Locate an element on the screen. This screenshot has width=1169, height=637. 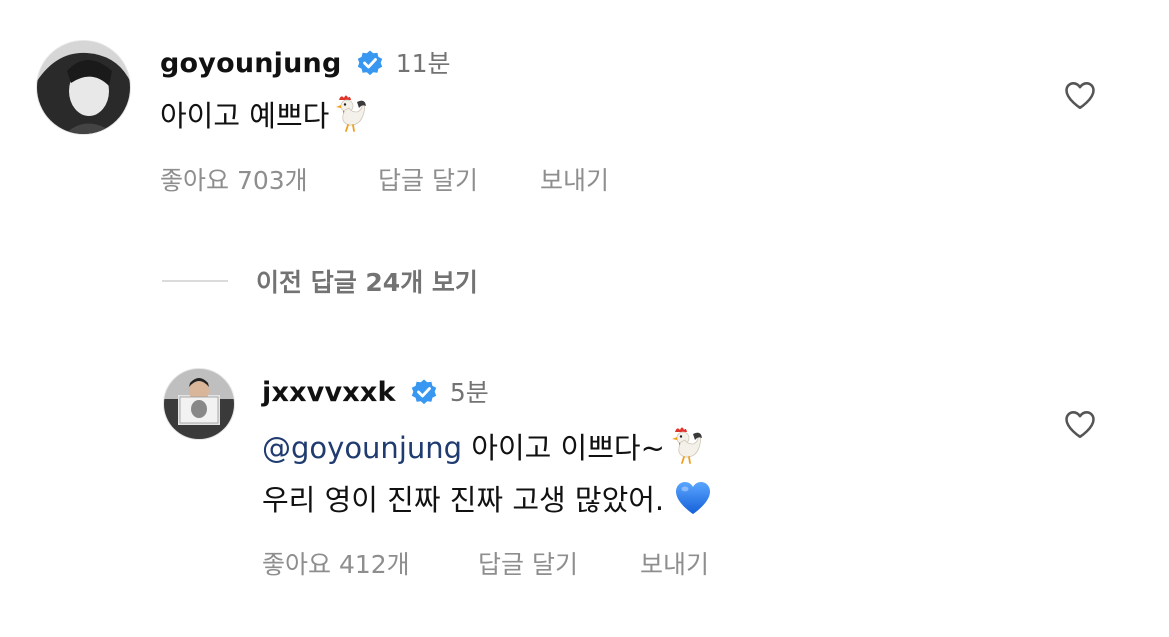
comment-body: 아이고 예쁘다 is located at coordinates (245, 116).